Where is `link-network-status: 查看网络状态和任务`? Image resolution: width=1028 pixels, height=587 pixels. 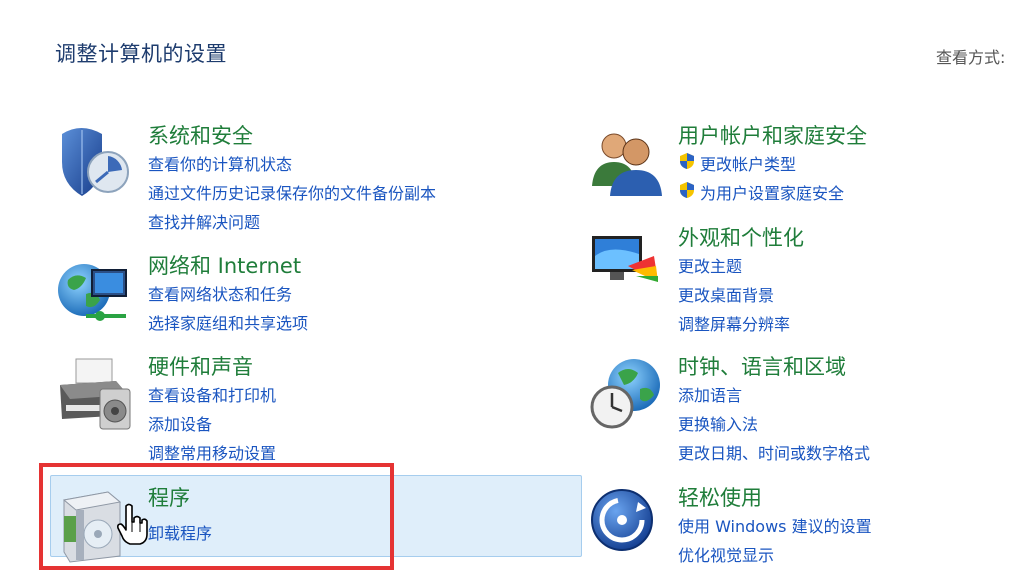
link-network-status: 查看网络状态和任务 is located at coordinates (220, 293).